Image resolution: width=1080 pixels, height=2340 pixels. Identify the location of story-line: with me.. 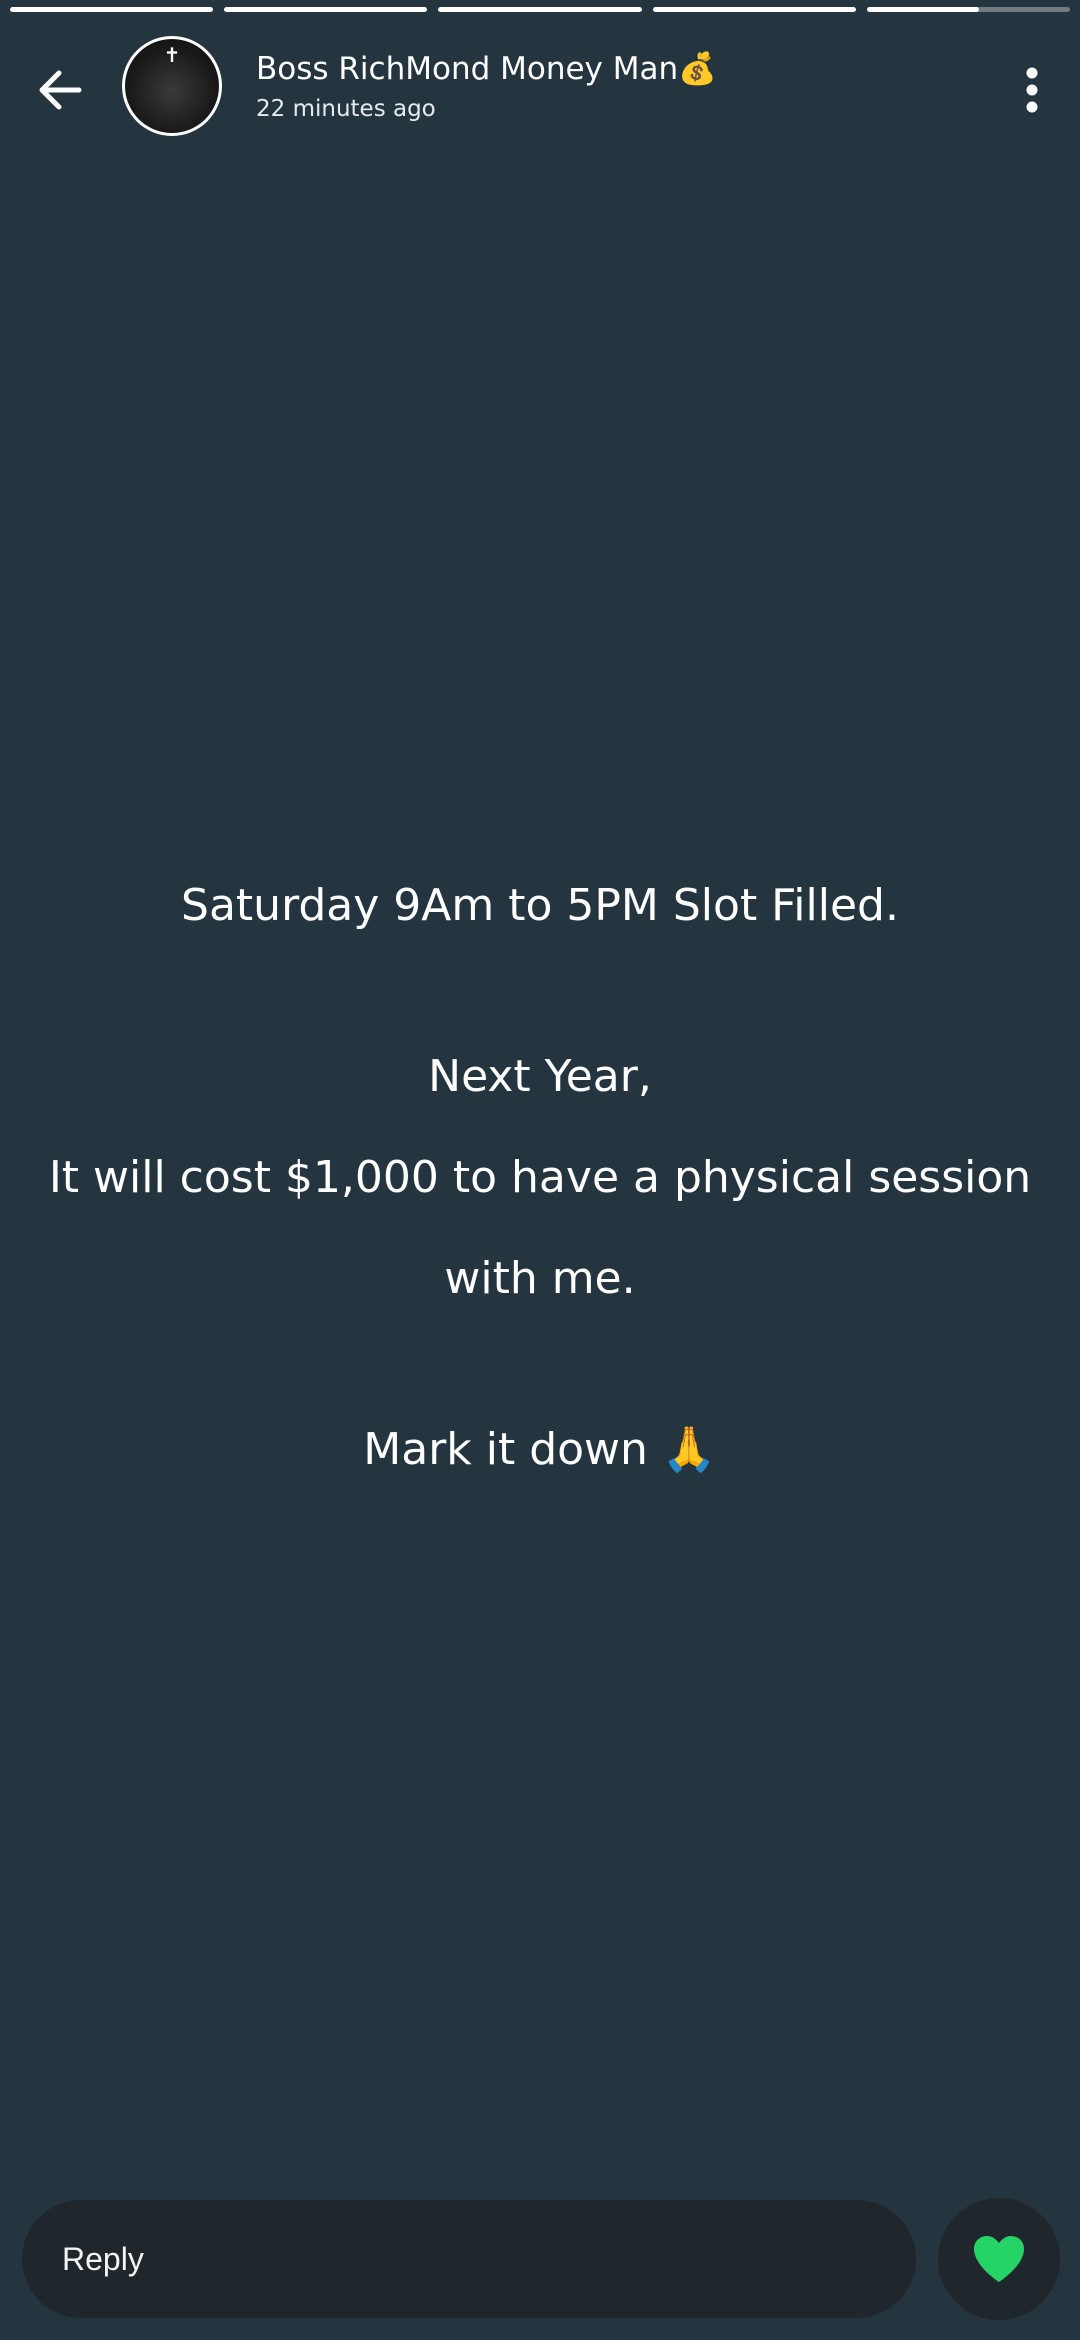
(540, 1278).